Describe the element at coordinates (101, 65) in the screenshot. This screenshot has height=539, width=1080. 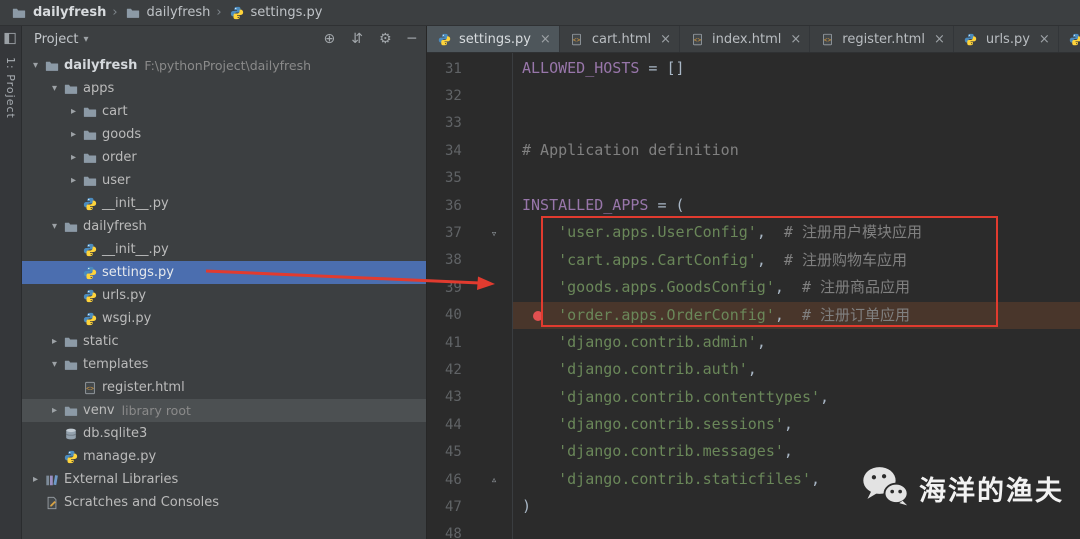
I see `tree-item-label: dailyfresh` at that location.